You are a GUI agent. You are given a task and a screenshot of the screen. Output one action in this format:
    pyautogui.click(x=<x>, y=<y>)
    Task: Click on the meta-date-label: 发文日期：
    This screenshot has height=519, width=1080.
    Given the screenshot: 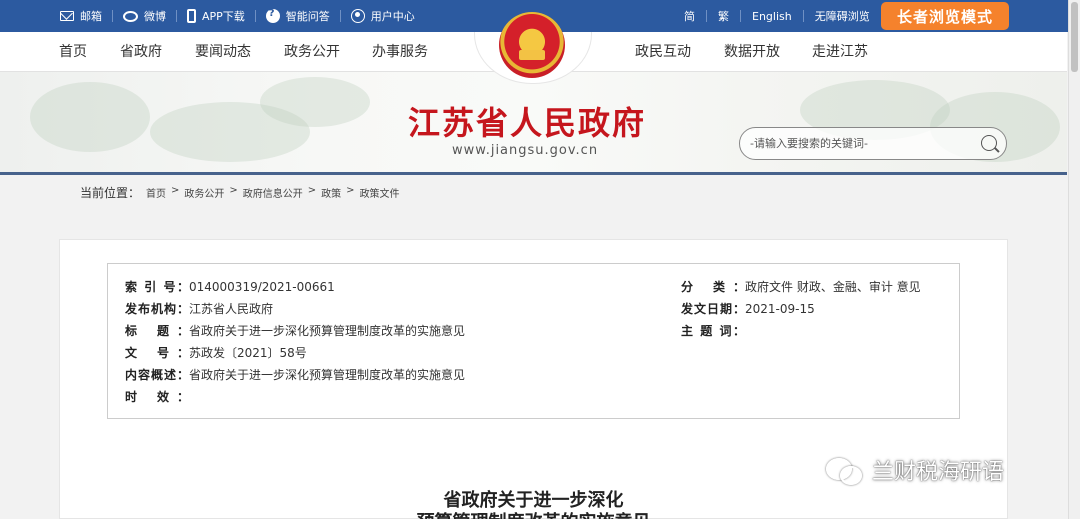 What is the action you would take?
    pyautogui.click(x=713, y=309)
    